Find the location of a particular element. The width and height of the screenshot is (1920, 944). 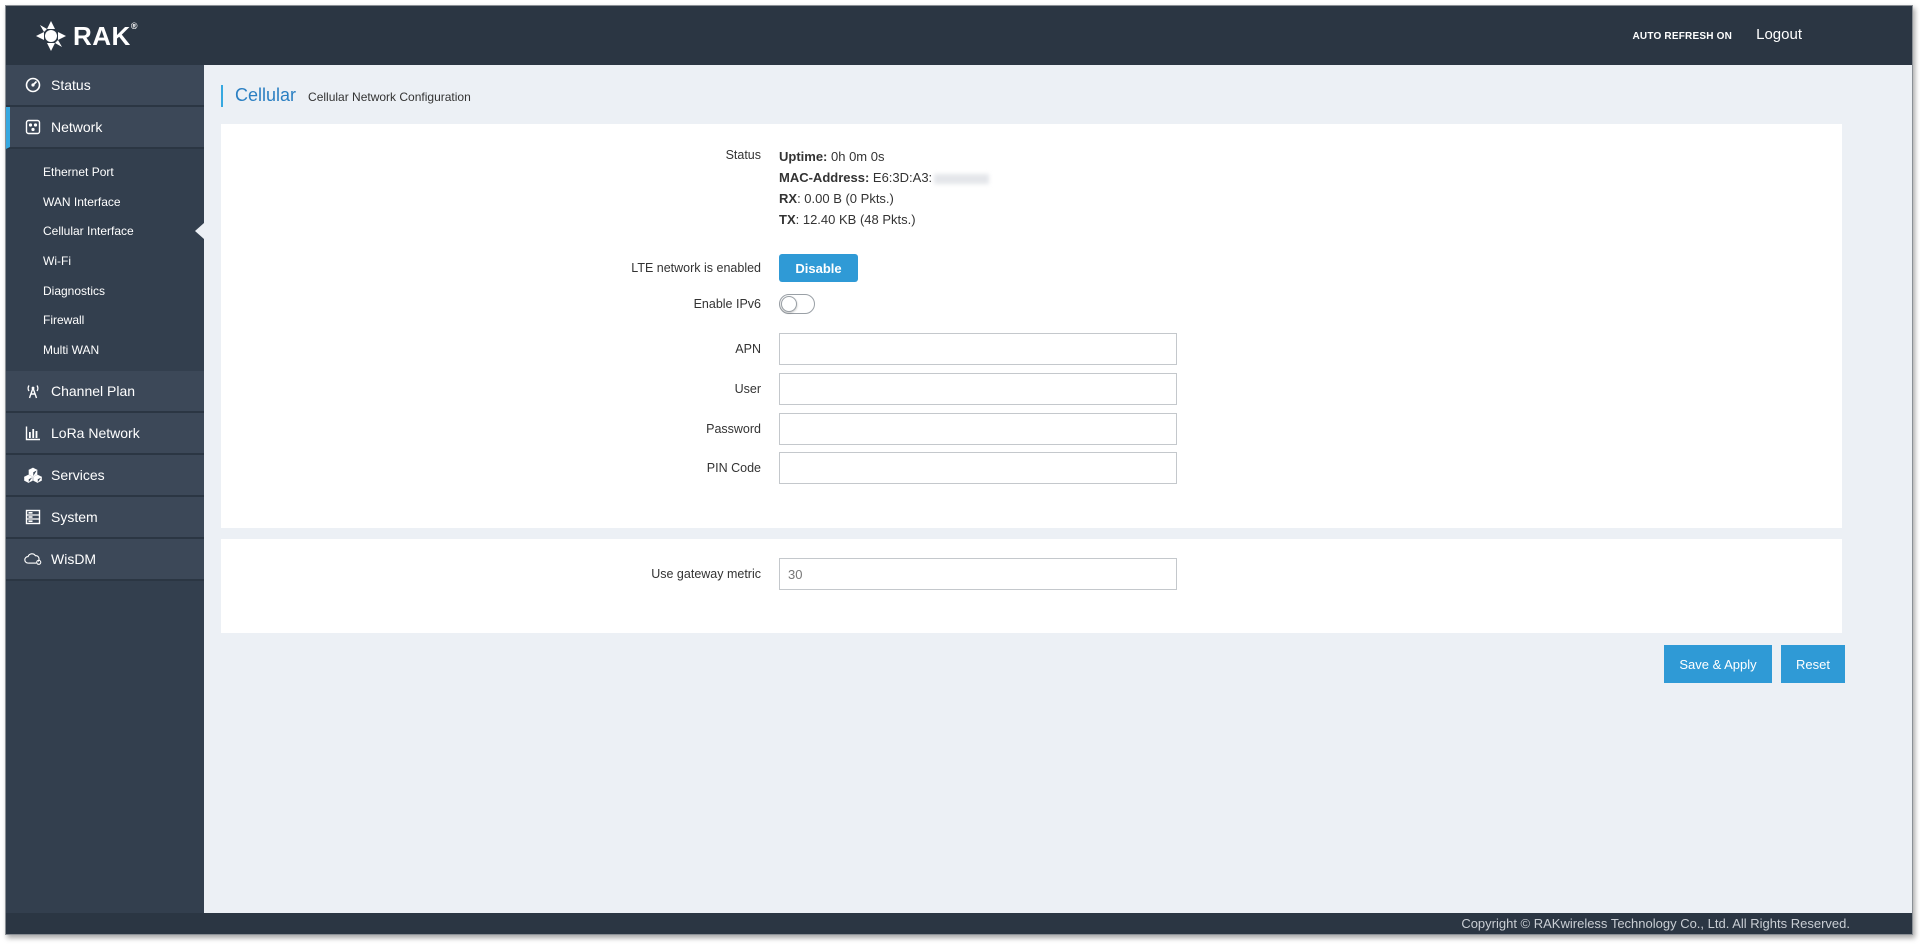

save-apply-button: Save & Apply is located at coordinates (1718, 664).